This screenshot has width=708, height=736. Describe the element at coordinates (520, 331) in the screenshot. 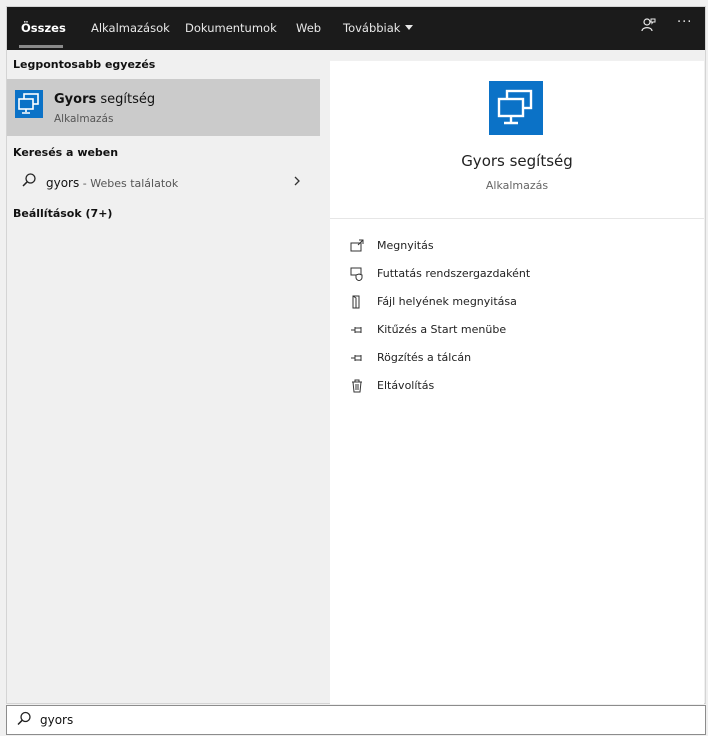

I see `action-pin-to-start: Kitűzés a Start menübe` at that location.